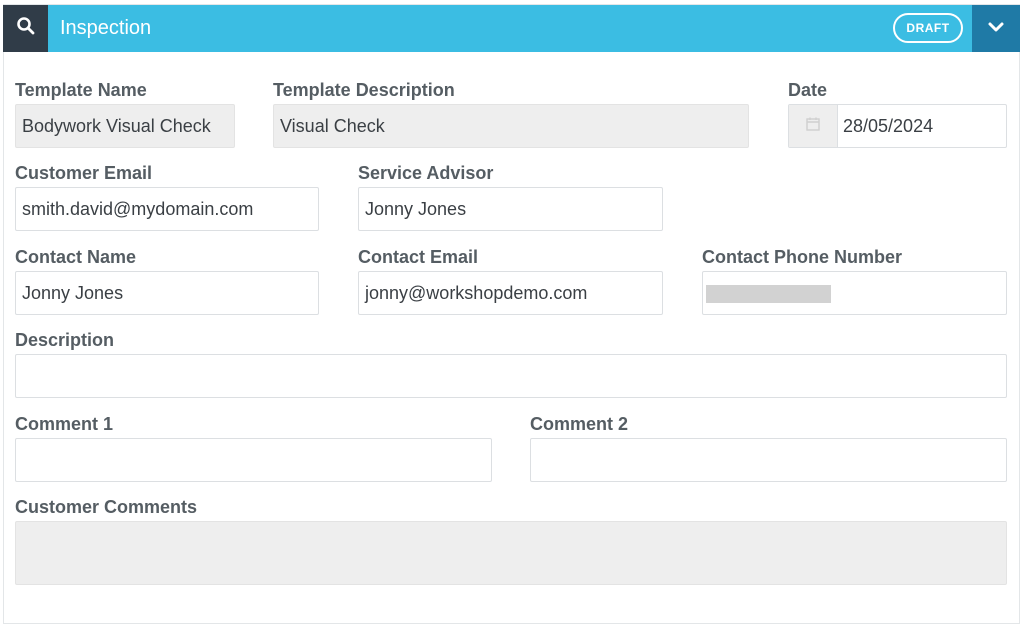  What do you see at coordinates (511, 126) in the screenshot?
I see `template-description-field: Visual Check` at bounding box center [511, 126].